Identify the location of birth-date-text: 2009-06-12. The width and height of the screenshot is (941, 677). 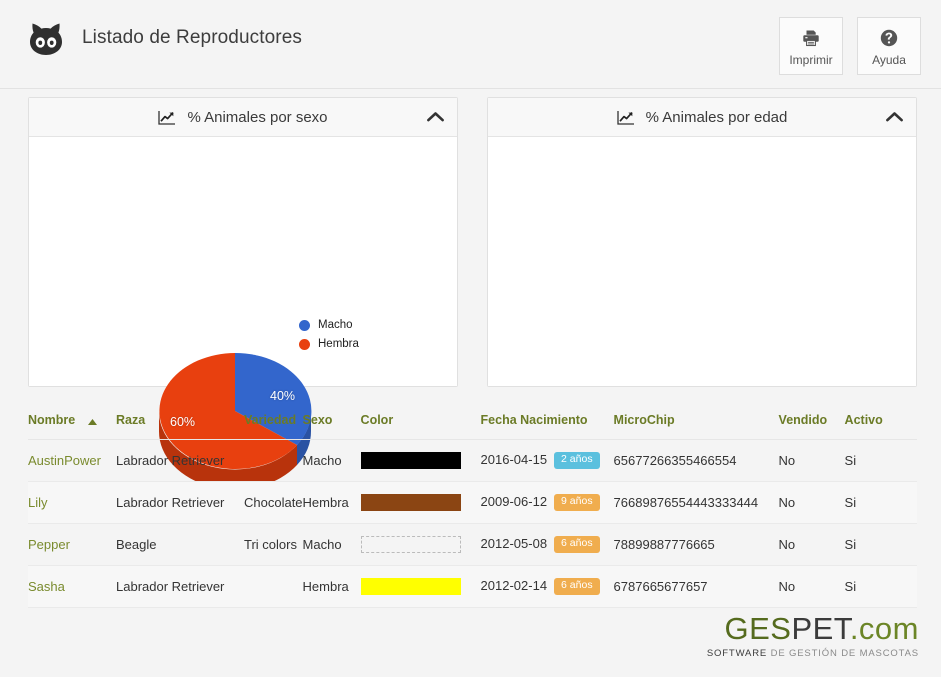
(514, 501).